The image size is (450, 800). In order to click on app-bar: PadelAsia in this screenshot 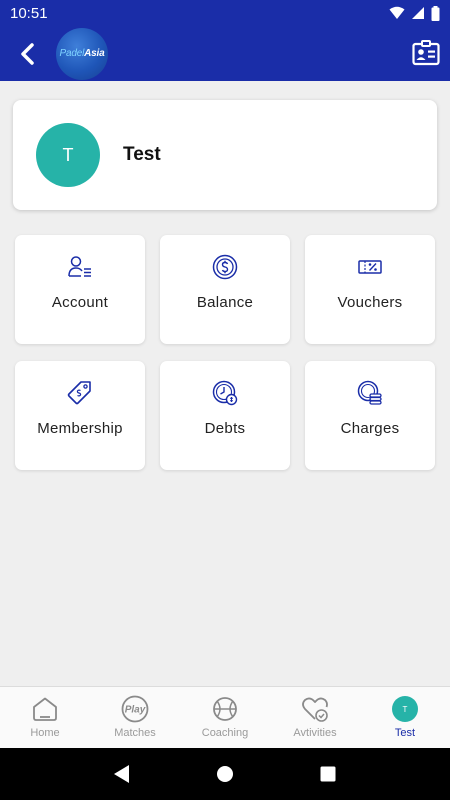, I will do `click(225, 53)`.